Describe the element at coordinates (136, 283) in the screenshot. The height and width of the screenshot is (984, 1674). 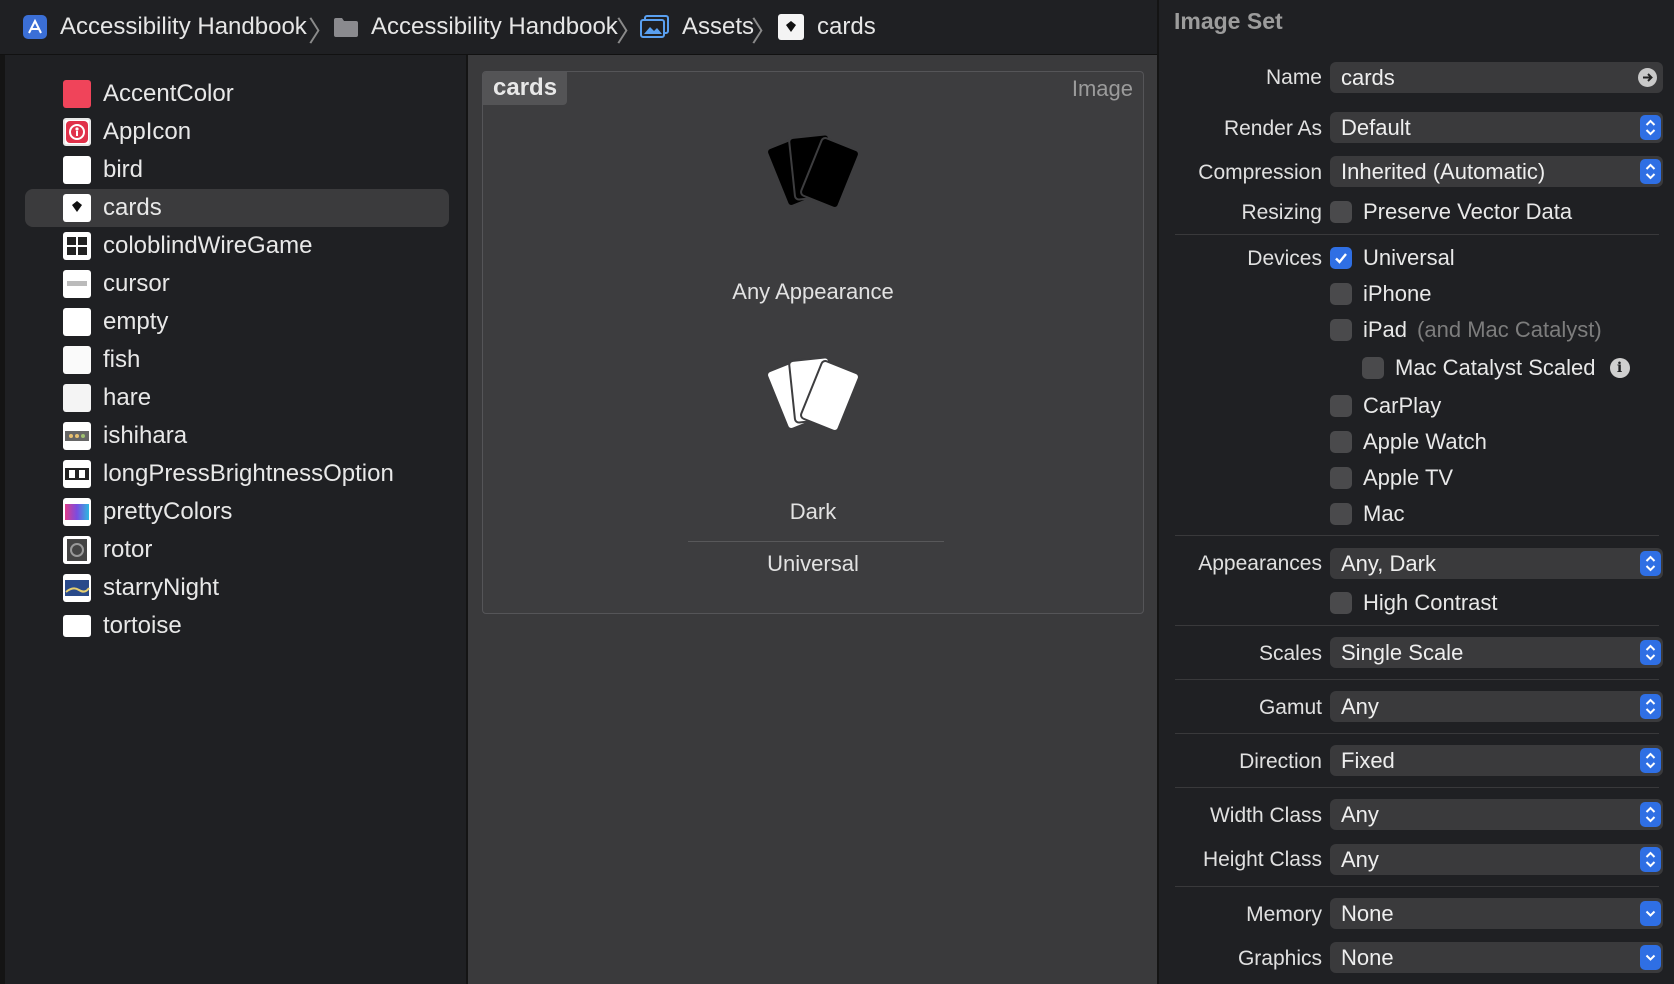
I see `asset-label: cursor` at that location.